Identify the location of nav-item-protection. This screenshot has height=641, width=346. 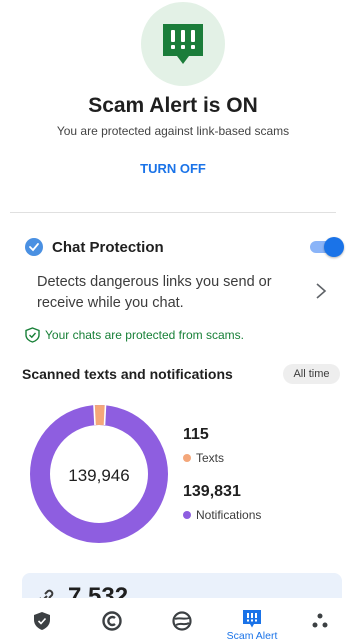
(42, 619).